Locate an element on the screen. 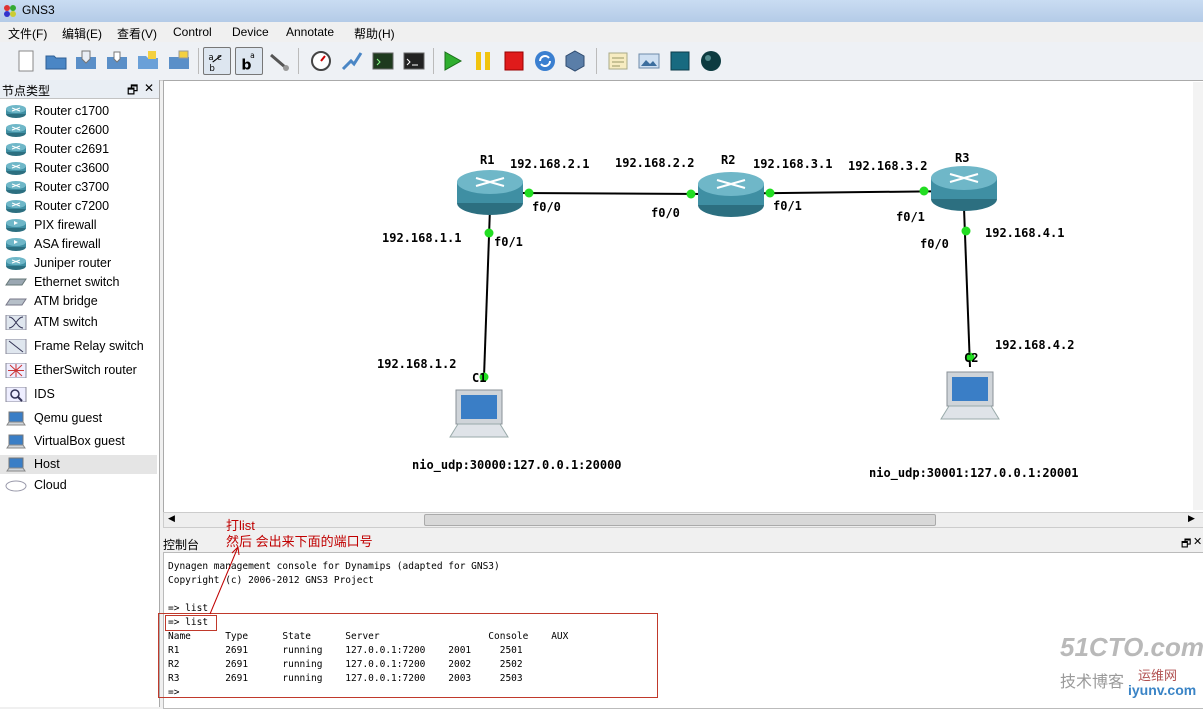  watermark: 51CTO.com 技术博客 运维网 iyunv.com is located at coordinates (1131, 665).